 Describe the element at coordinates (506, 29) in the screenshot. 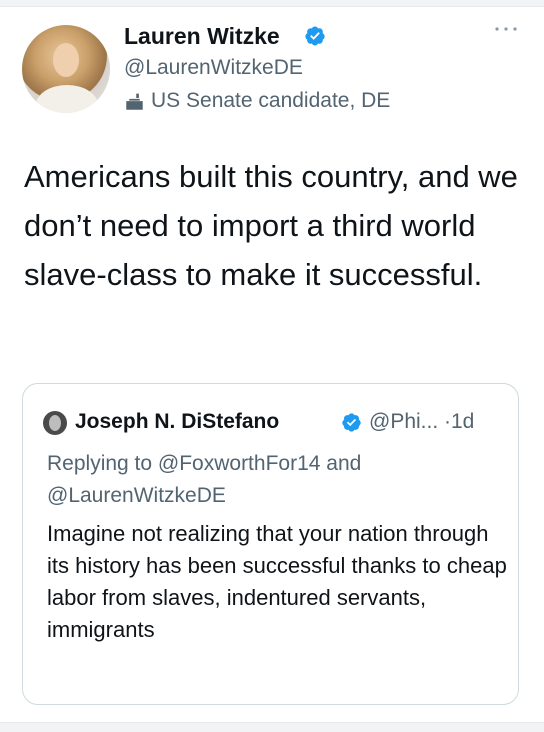

I see `more-horizontal-icon` at that location.